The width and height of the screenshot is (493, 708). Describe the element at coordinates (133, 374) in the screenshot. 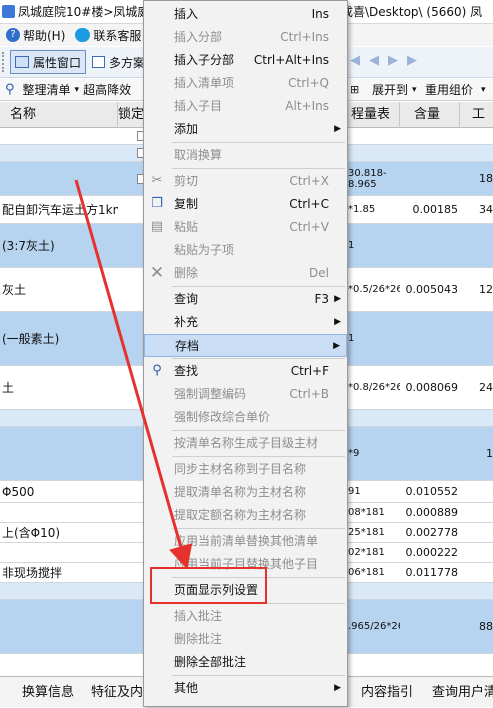

I see `annotation-arrow` at that location.